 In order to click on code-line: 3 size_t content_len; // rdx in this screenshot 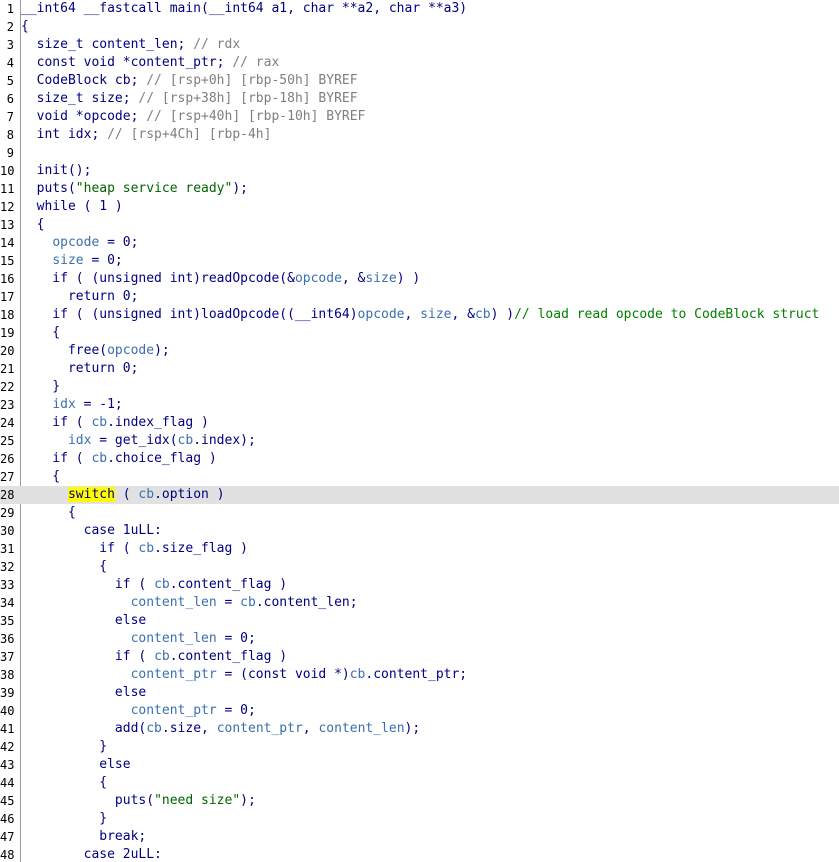, I will do `click(419, 45)`.